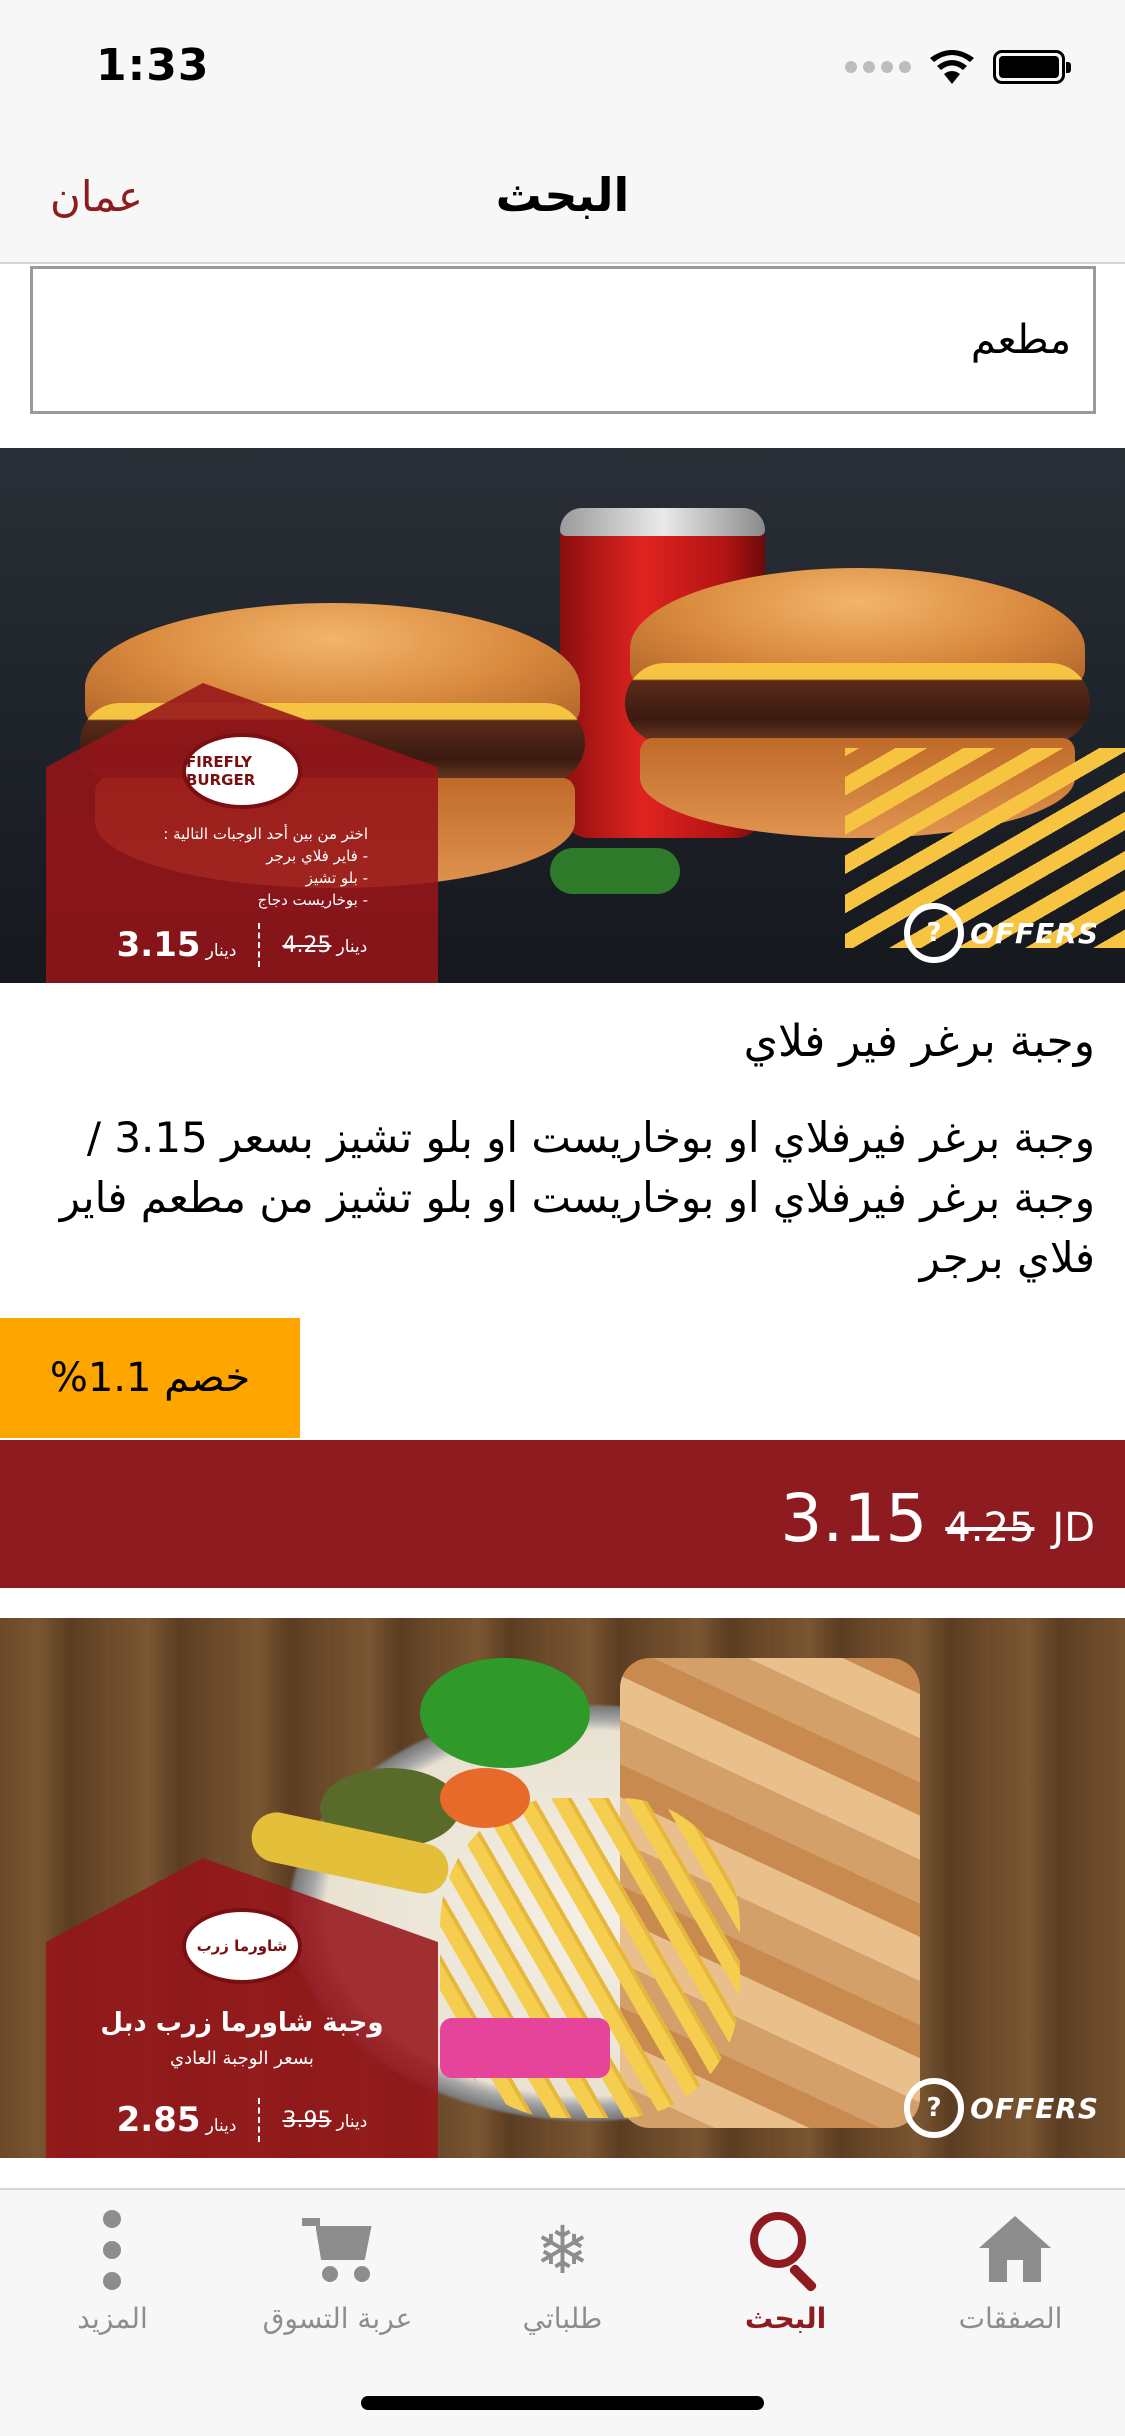  I want to click on battery-icon, so click(1032, 67).